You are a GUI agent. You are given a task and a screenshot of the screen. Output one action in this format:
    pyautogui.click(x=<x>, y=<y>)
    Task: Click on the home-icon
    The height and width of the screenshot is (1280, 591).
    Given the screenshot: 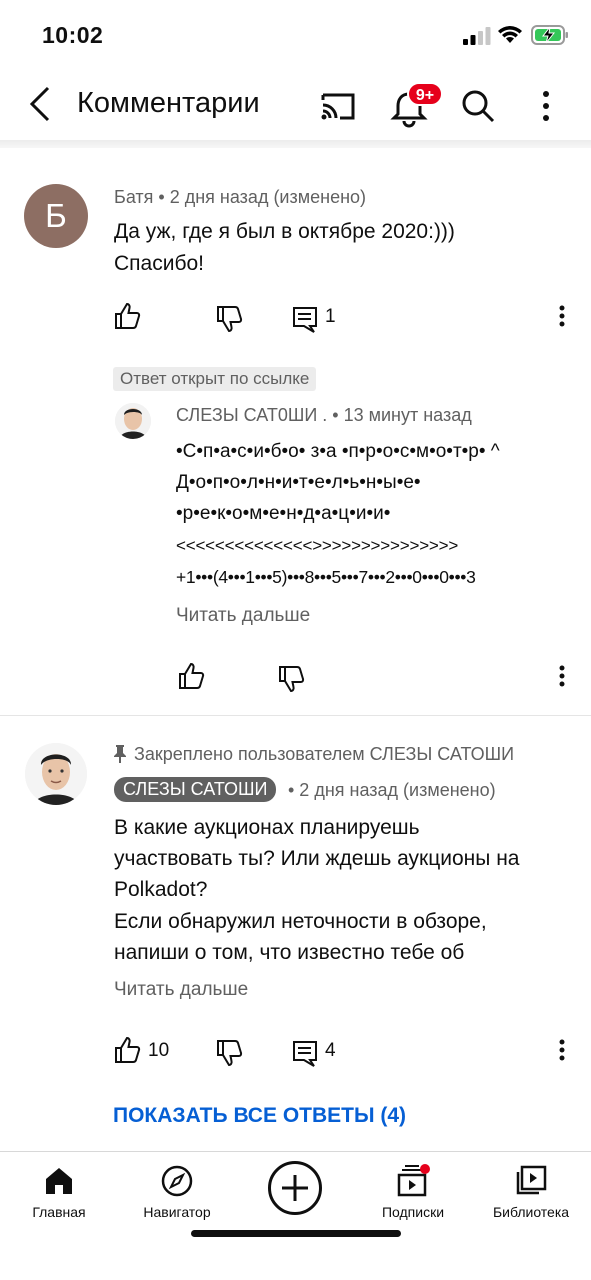 What is the action you would take?
    pyautogui.click(x=59, y=1181)
    